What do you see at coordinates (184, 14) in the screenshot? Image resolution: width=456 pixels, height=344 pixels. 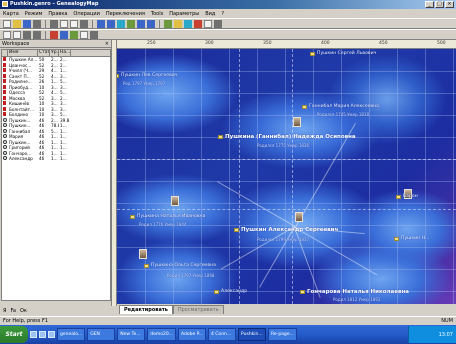 I see `menu-item-6: Параметры` at bounding box center [184, 14].